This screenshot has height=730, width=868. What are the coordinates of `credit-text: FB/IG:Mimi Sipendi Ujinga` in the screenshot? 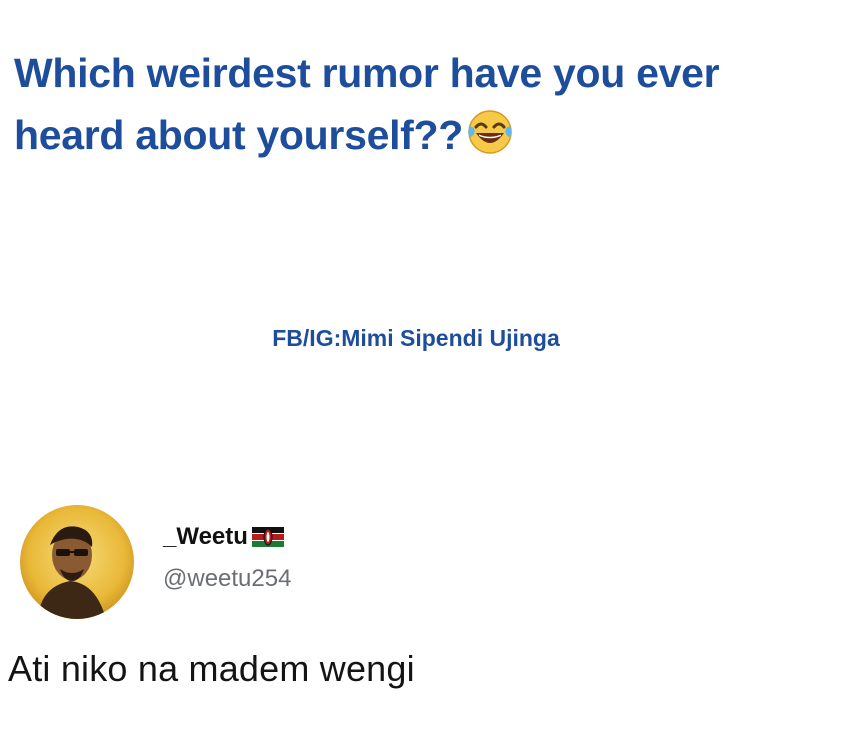 It's located at (416, 338).